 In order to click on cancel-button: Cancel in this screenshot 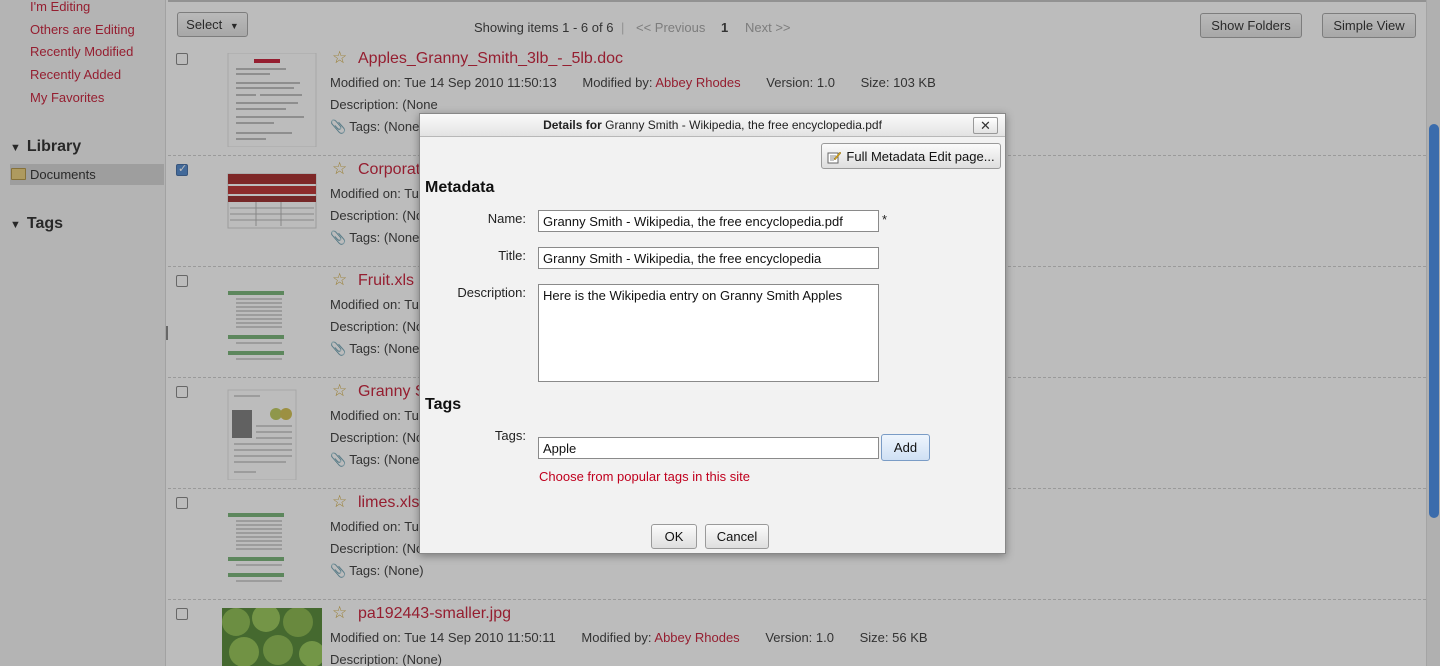, I will do `click(737, 536)`.